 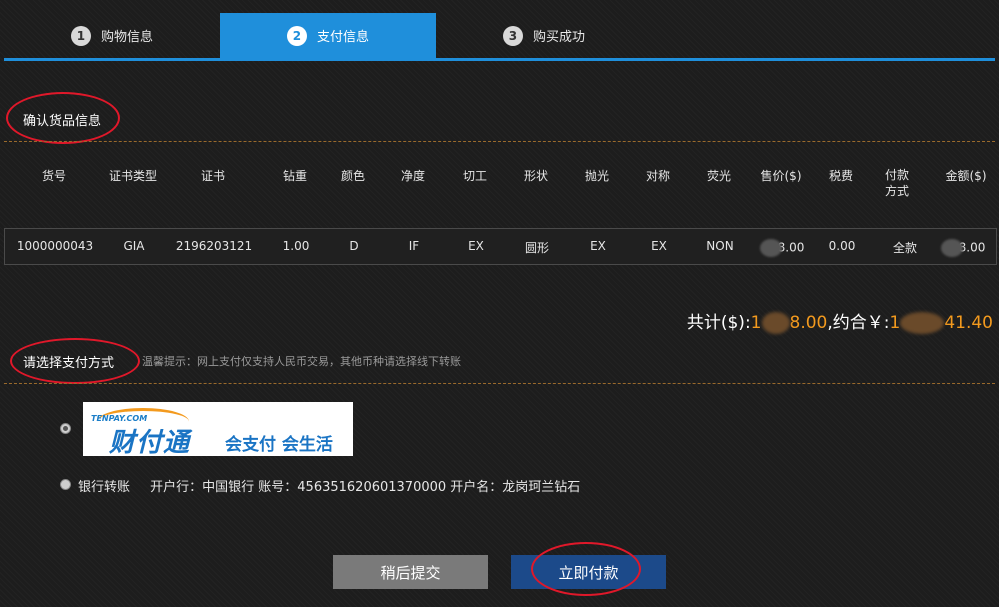 I want to click on checkout-steps: 1 购物信息 2 支付信息 3 购买成功, so click(x=501, y=35).